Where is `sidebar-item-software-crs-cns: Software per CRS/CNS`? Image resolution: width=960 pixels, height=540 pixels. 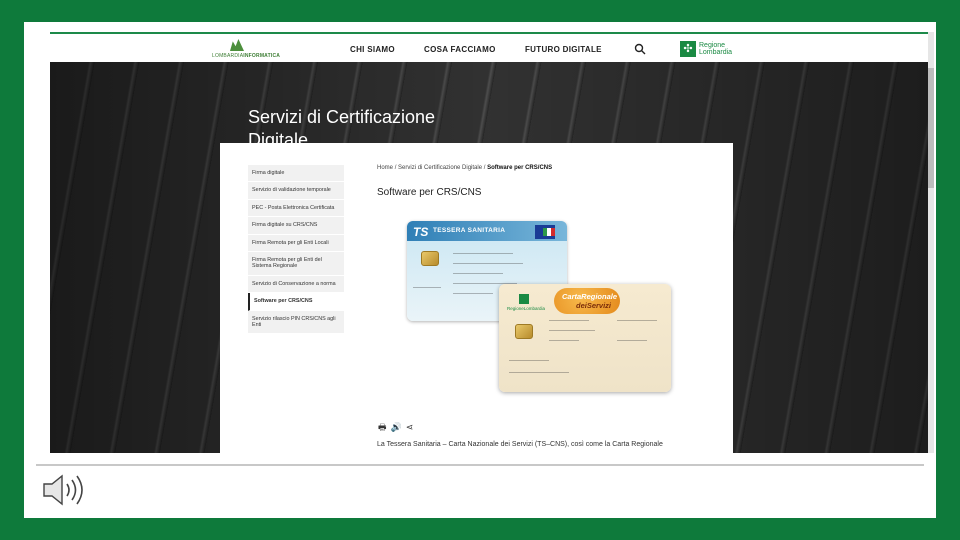 sidebar-item-software-crs-cns: Software per CRS/CNS is located at coordinates (296, 302).